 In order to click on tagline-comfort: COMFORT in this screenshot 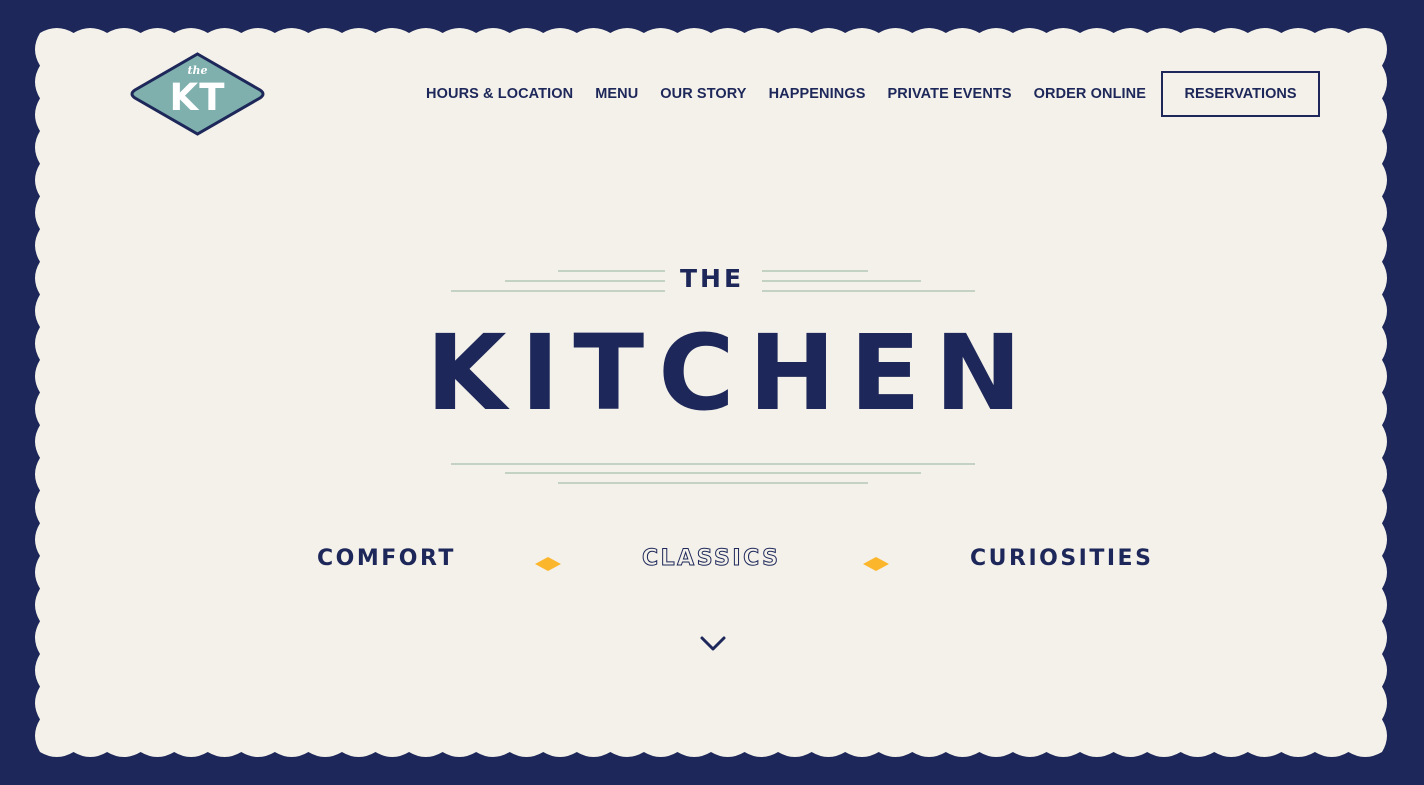, I will do `click(386, 558)`.